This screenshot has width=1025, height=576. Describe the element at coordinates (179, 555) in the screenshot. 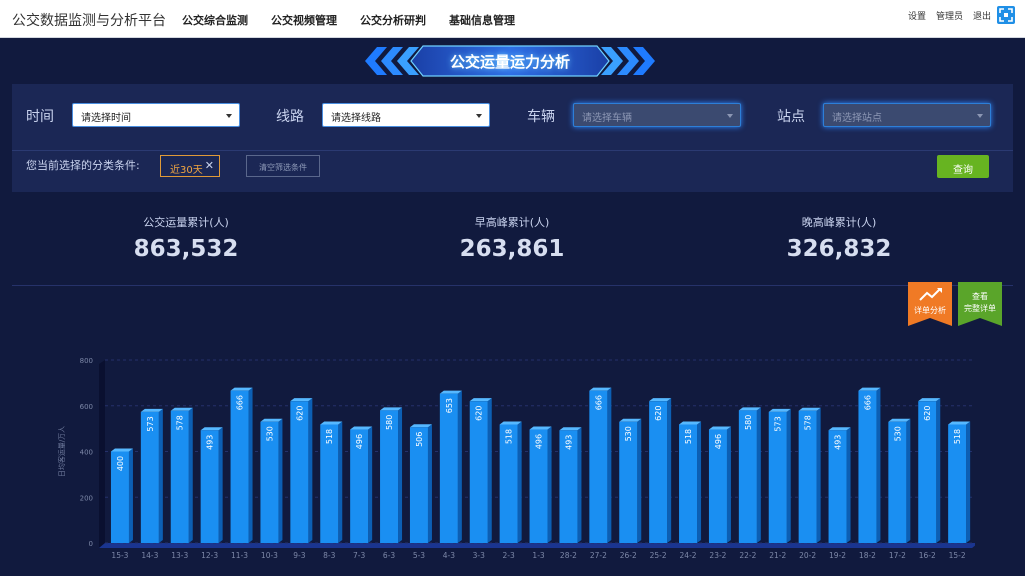

I see `x-tick-label: 13-3` at that location.